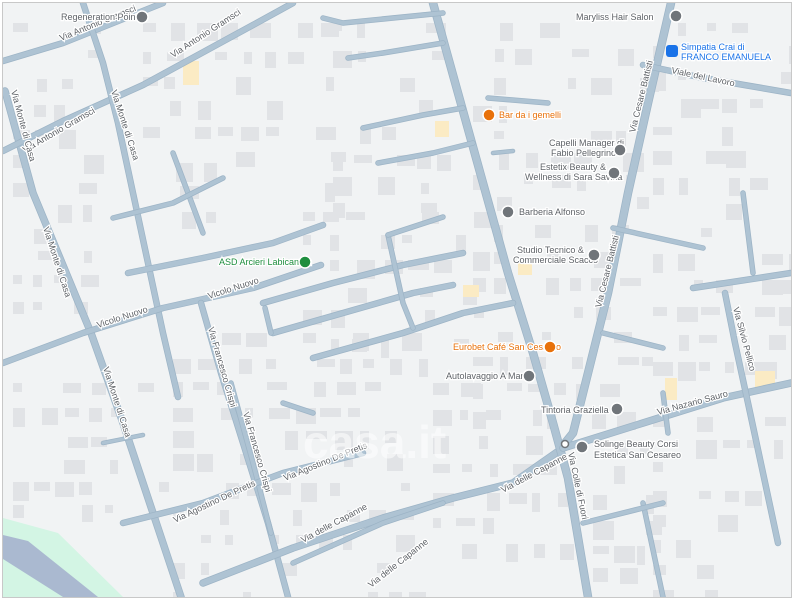 The width and height of the screenshot is (794, 602). What do you see at coordinates (671, 389) in the screenshot?
I see `highlighted-building` at bounding box center [671, 389].